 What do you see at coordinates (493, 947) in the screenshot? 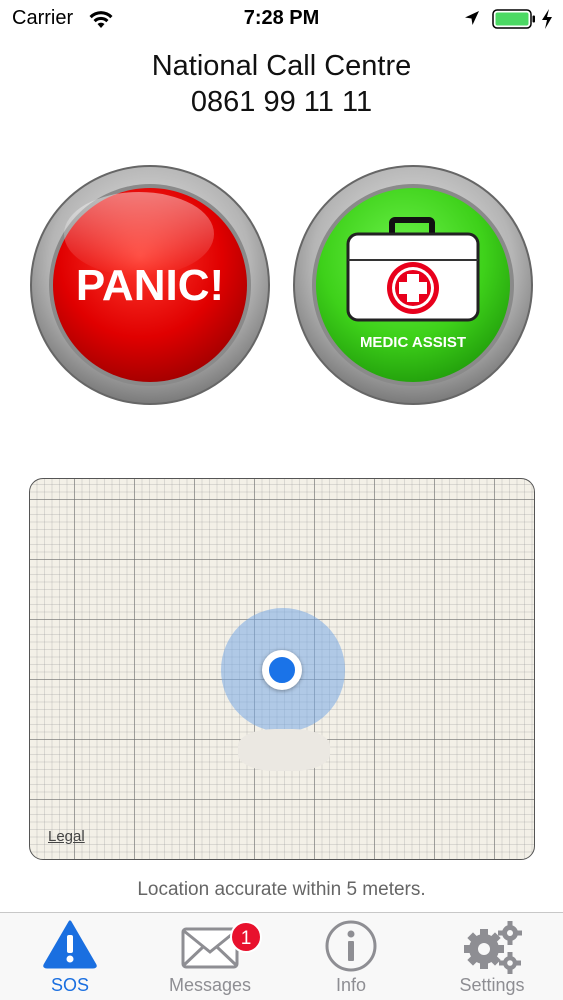
I see `gears-icon` at bounding box center [493, 947].